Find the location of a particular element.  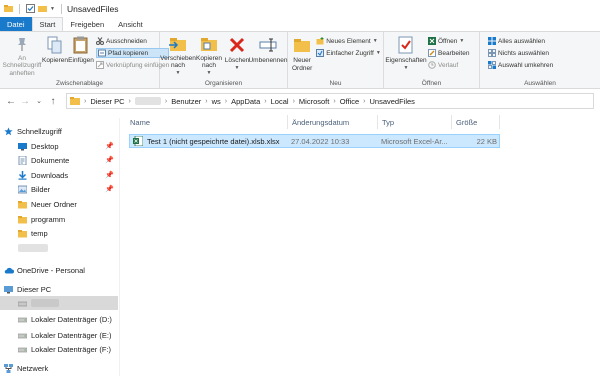

group-label-select: Auswählen is located at coordinates (540, 83).